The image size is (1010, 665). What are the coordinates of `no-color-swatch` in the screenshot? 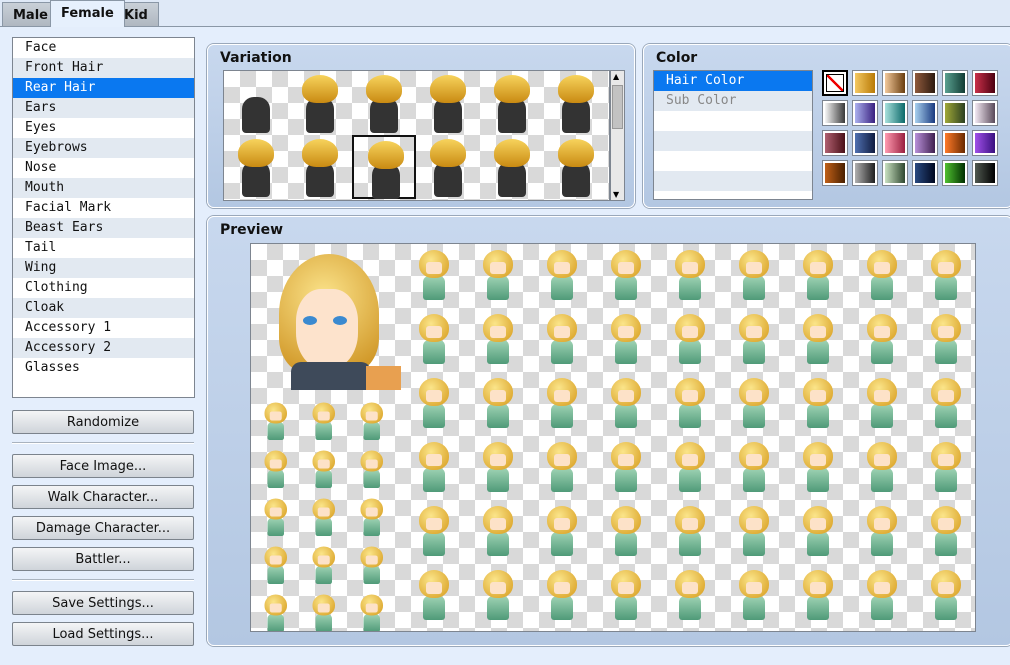 It's located at (835, 83).